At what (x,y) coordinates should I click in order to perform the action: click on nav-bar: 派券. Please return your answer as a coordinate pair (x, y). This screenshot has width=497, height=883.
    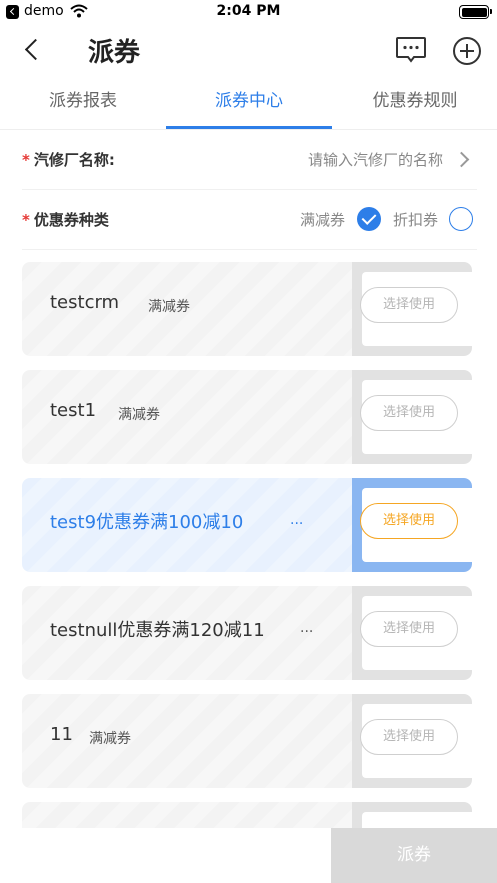
    Looking at the image, I should click on (248, 50).